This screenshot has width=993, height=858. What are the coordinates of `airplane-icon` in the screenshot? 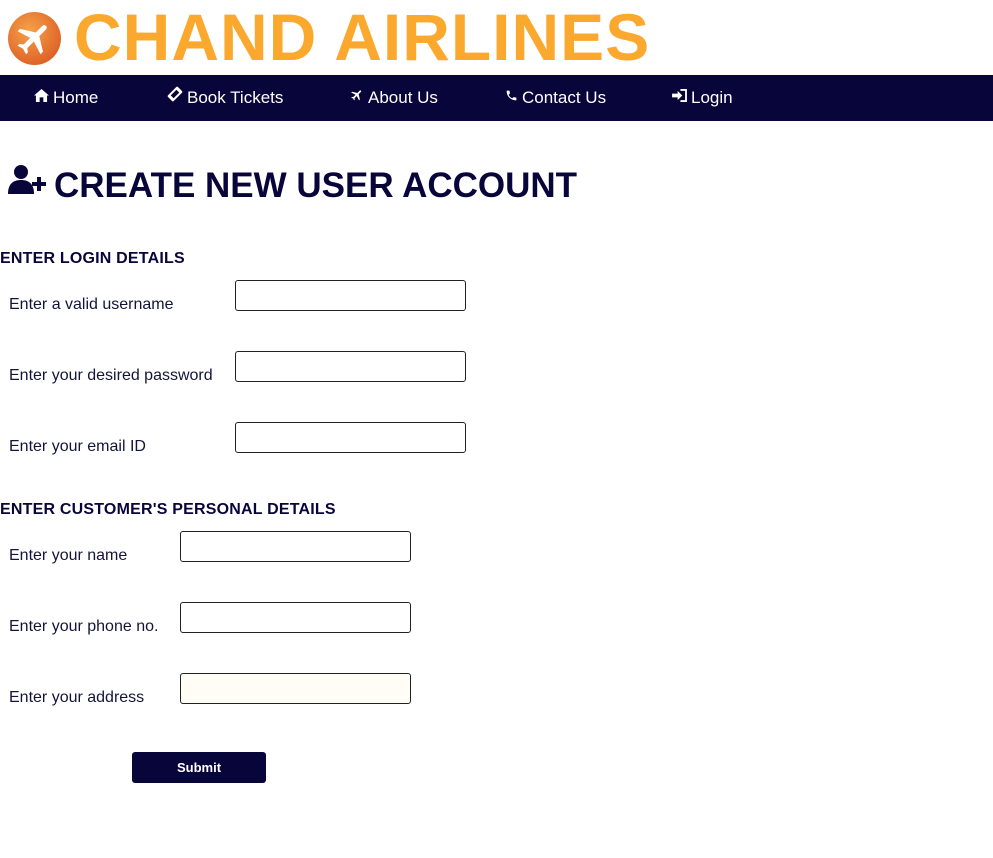 It's located at (34, 38).